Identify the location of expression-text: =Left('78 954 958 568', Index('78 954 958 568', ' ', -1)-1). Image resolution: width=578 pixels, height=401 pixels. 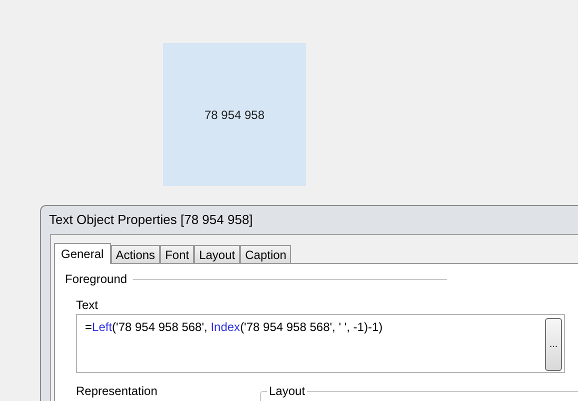
(234, 327).